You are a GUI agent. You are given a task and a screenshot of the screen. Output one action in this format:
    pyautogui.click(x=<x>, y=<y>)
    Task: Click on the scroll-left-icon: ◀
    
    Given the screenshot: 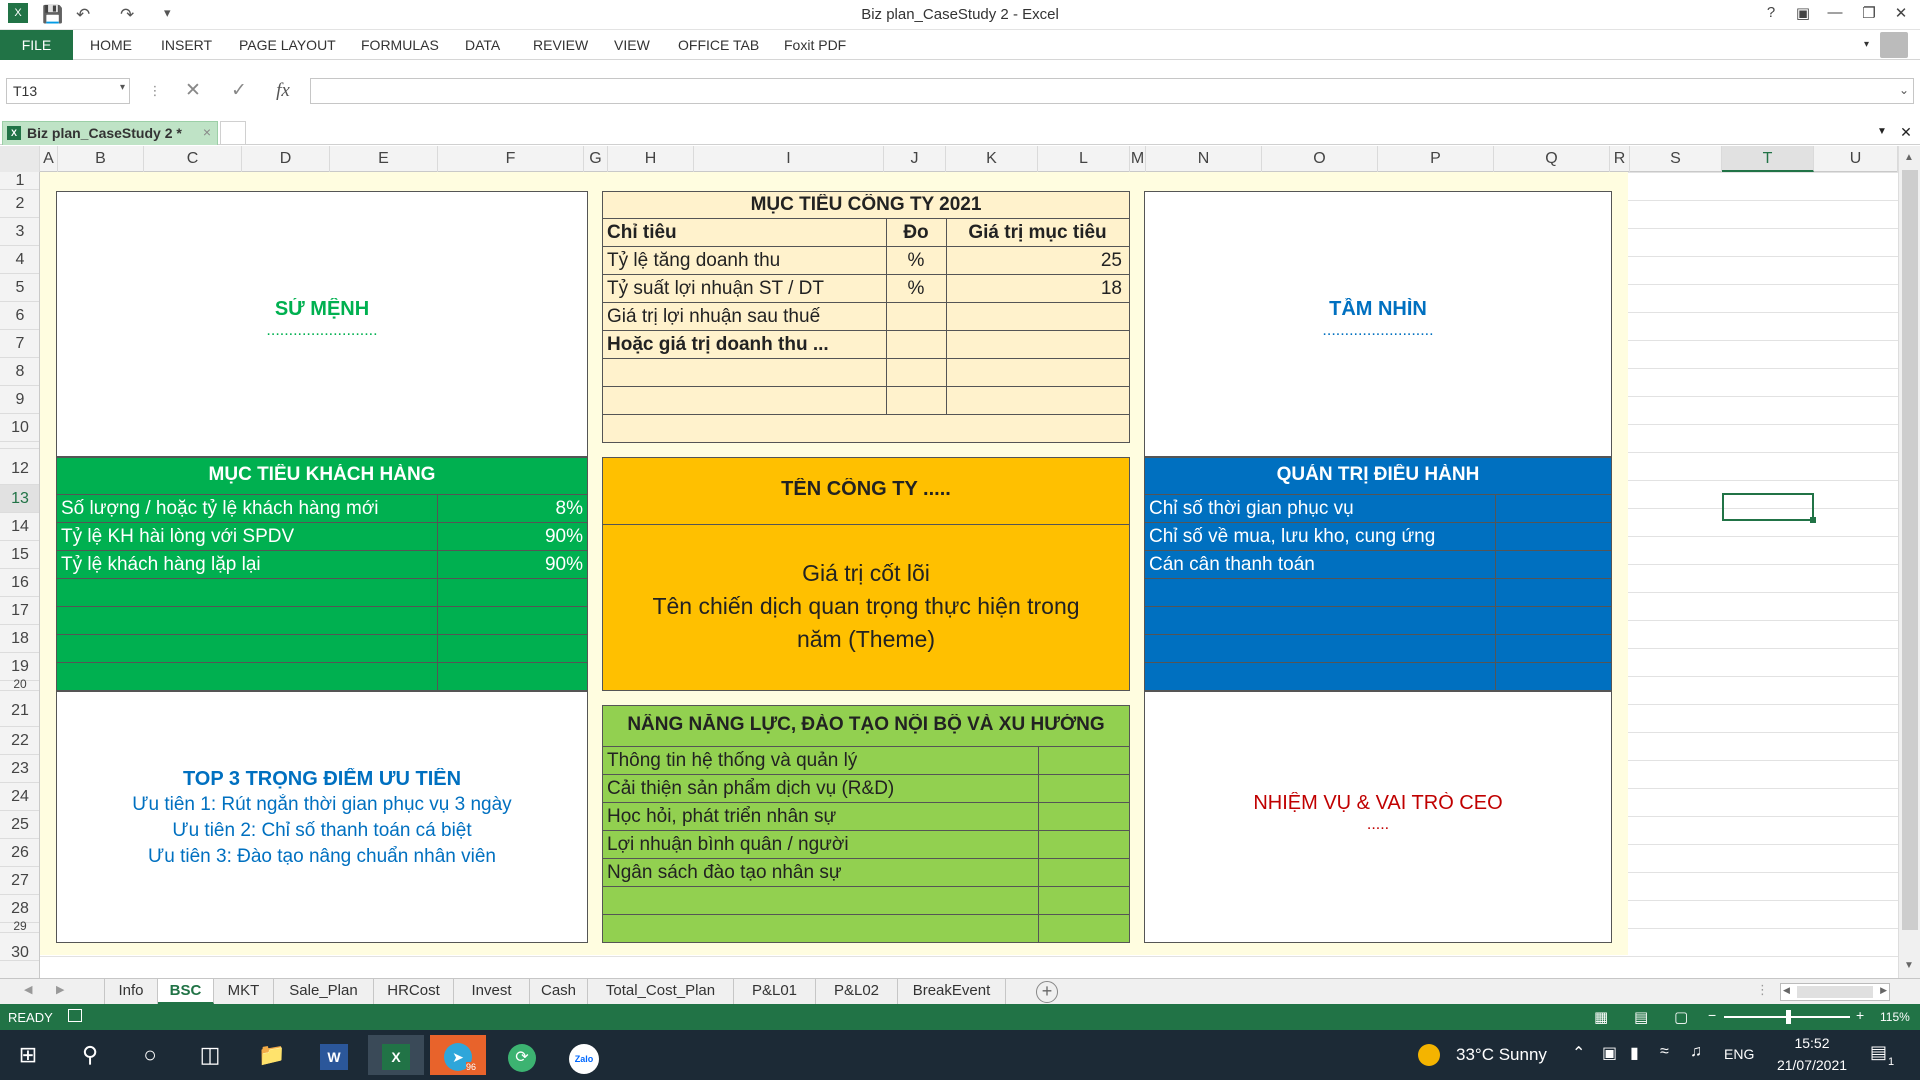 What is the action you would take?
    pyautogui.click(x=1786, y=990)
    